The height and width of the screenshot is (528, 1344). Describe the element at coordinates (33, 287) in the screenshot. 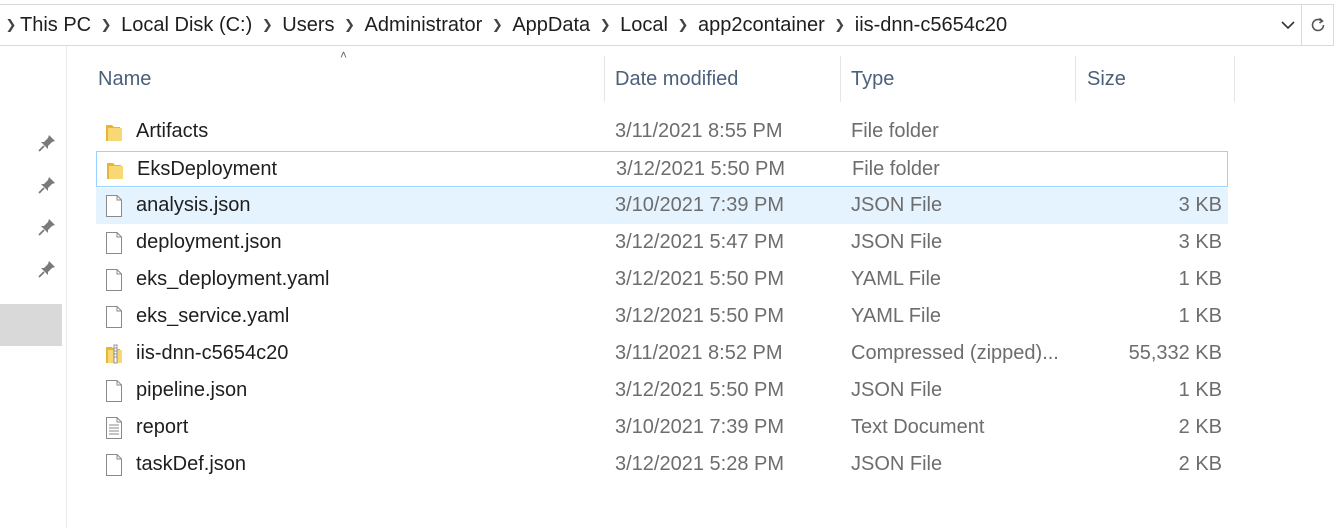

I see `navigation-pane` at that location.